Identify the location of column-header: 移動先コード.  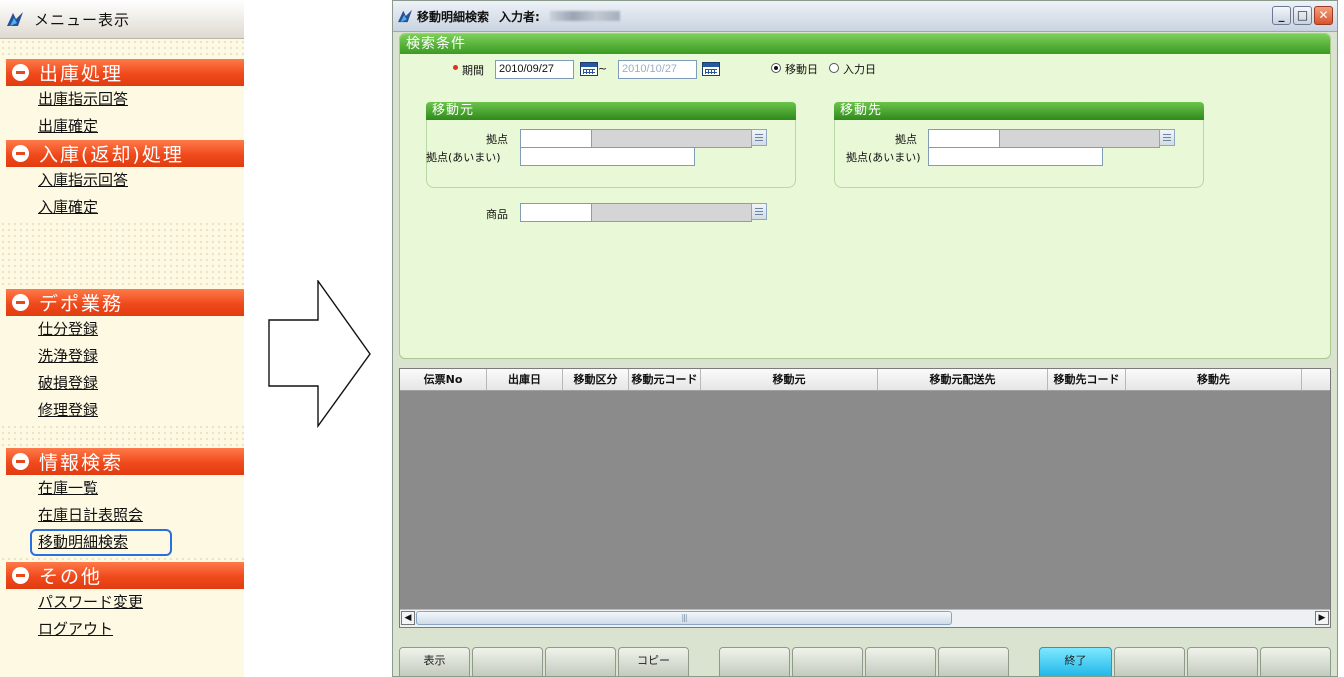
(1087, 379).